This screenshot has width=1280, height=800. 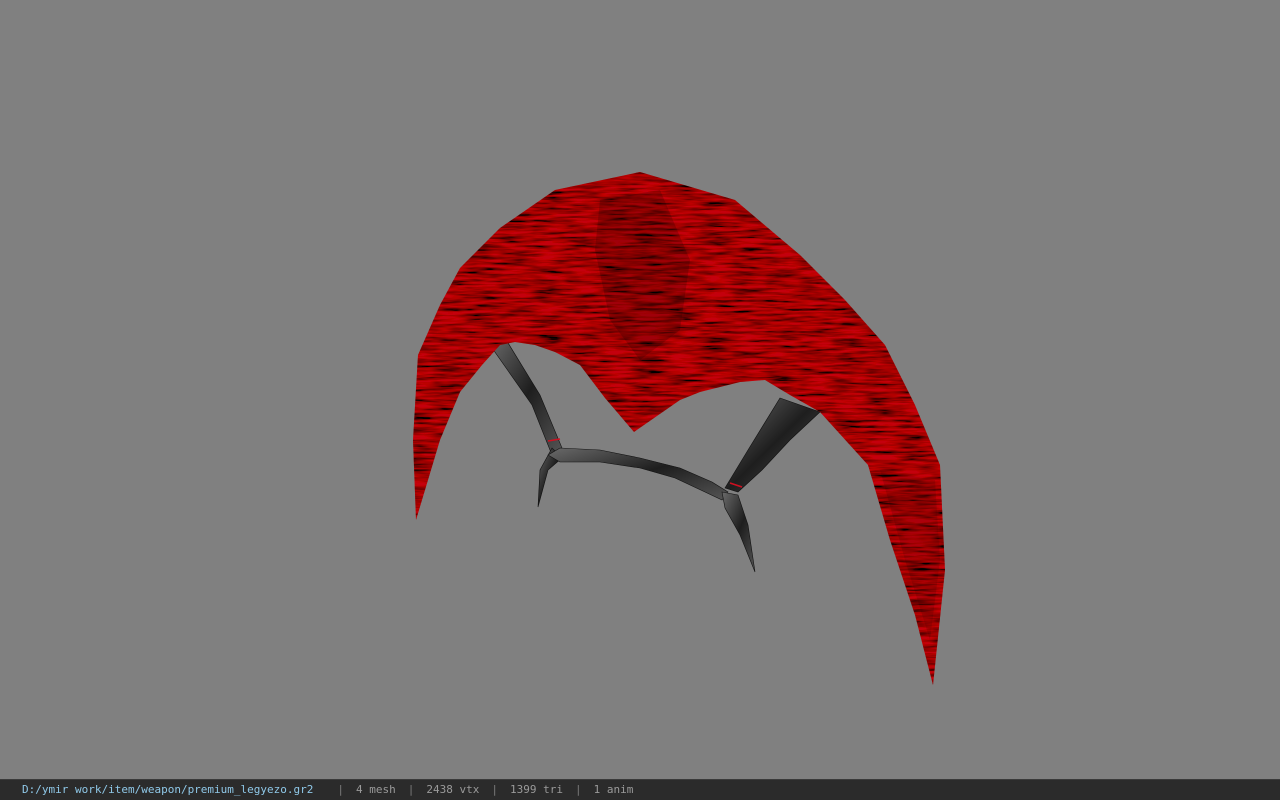 I want to click on vertex-count: 2438 vtx, so click(x=453, y=789).